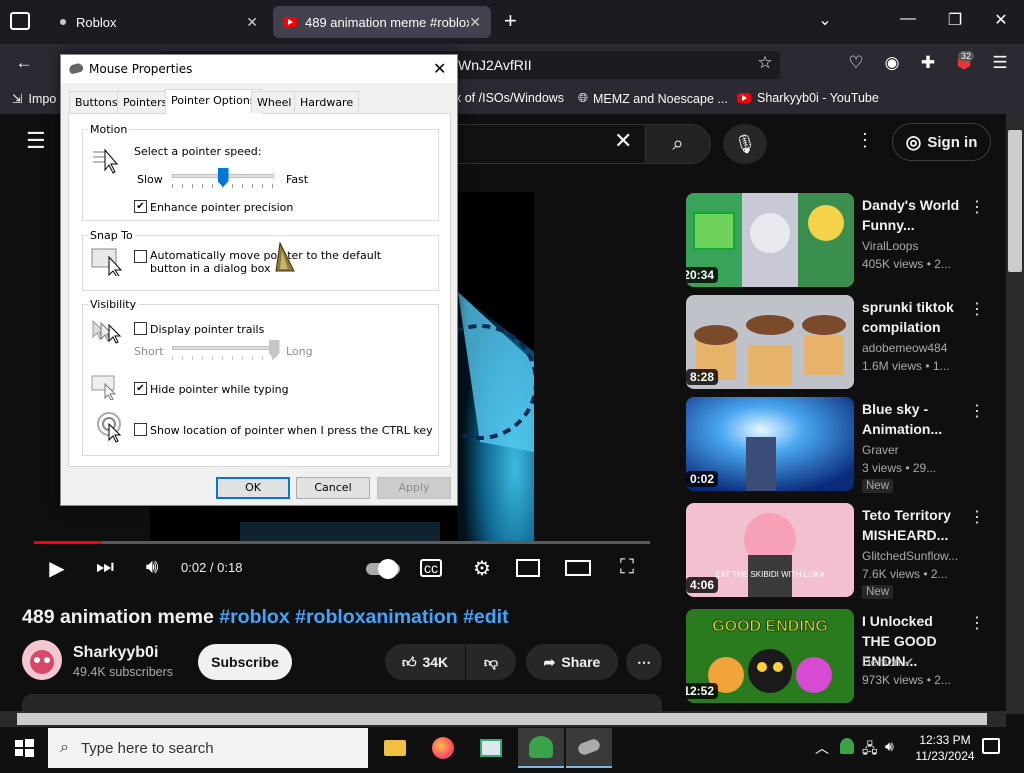 Image resolution: width=1024 pixels, height=773 pixels. I want to click on network-icon: 🖧︎, so click(870, 750).